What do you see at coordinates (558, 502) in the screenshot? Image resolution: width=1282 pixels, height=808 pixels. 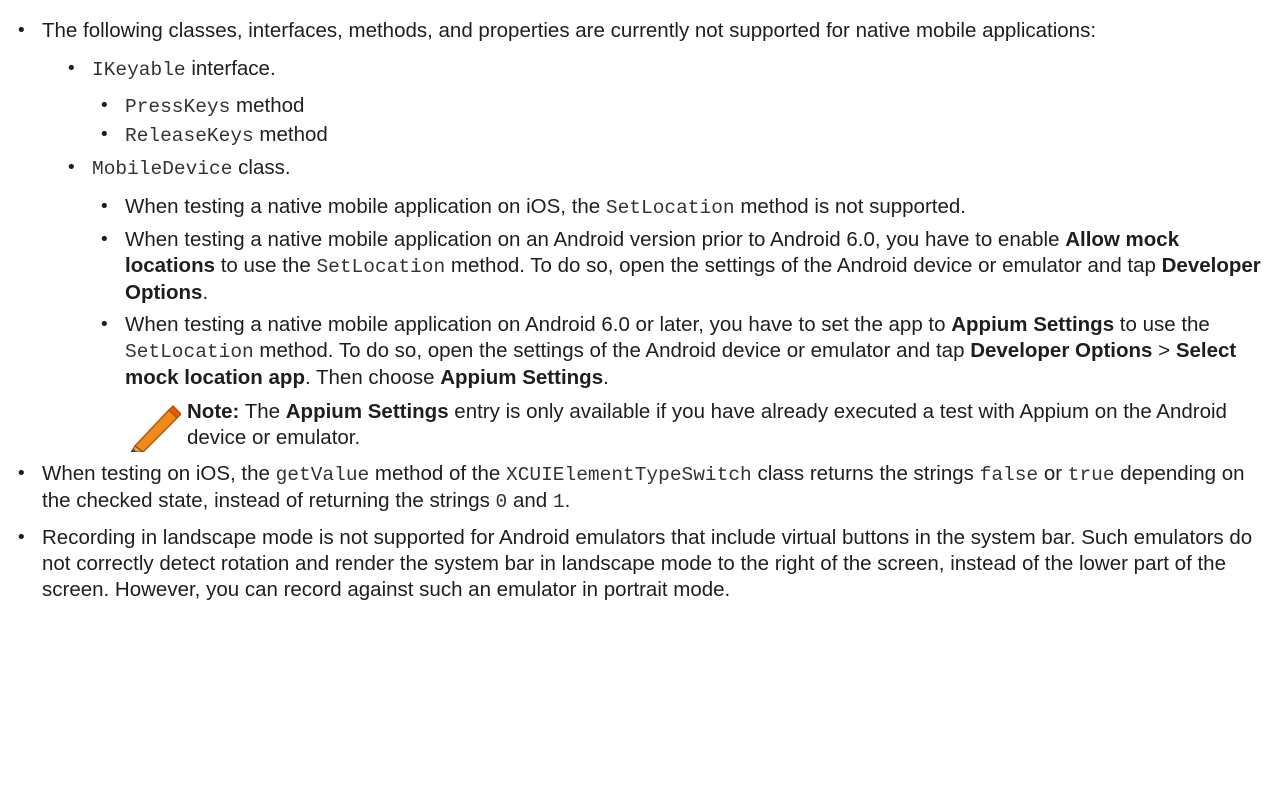 I see `one-code: 1` at bounding box center [558, 502].